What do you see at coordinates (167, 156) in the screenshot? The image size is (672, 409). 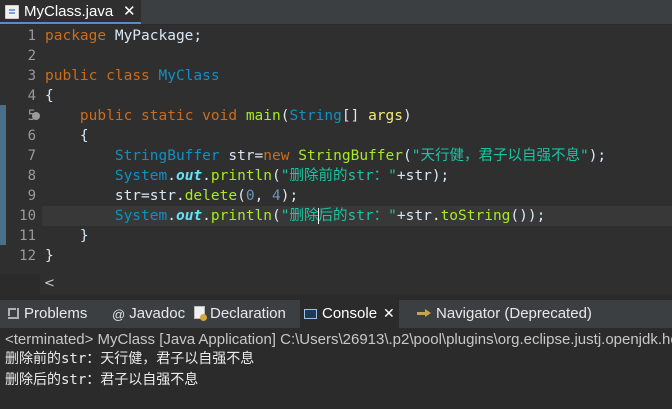 I see `code-token: StringBuffer` at bounding box center [167, 156].